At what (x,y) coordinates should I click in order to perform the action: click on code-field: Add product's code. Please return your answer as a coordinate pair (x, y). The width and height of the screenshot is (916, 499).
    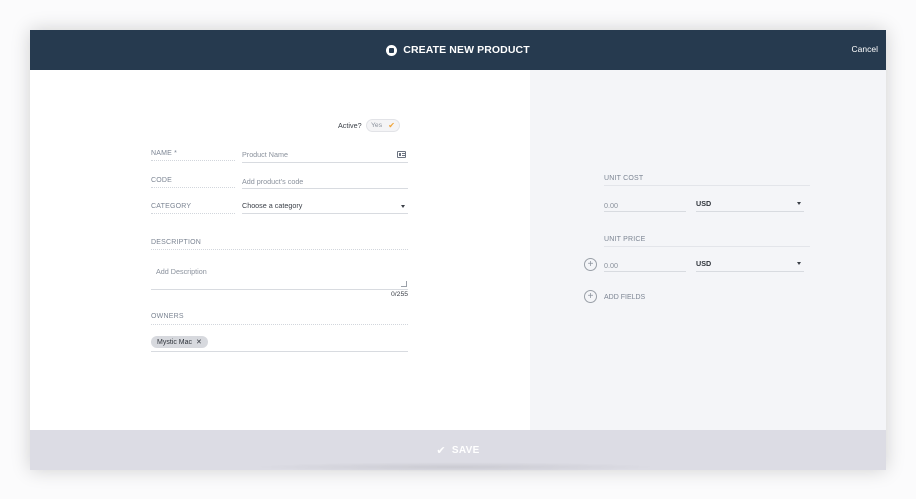
    Looking at the image, I should click on (325, 181).